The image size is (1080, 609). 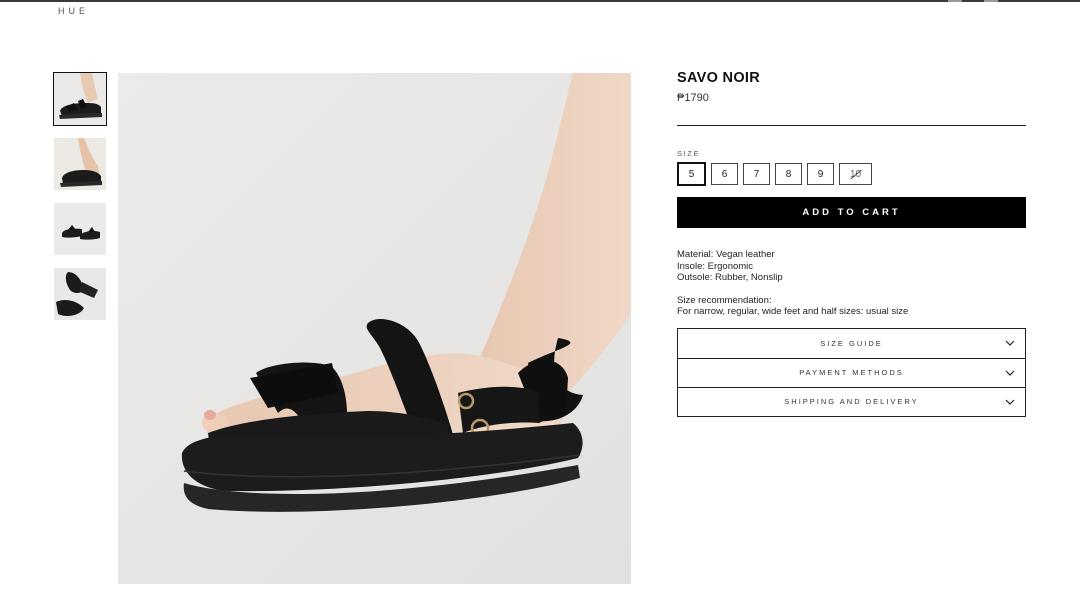 I want to click on sandal-pair-thumbnail-image, so click(x=80, y=229).